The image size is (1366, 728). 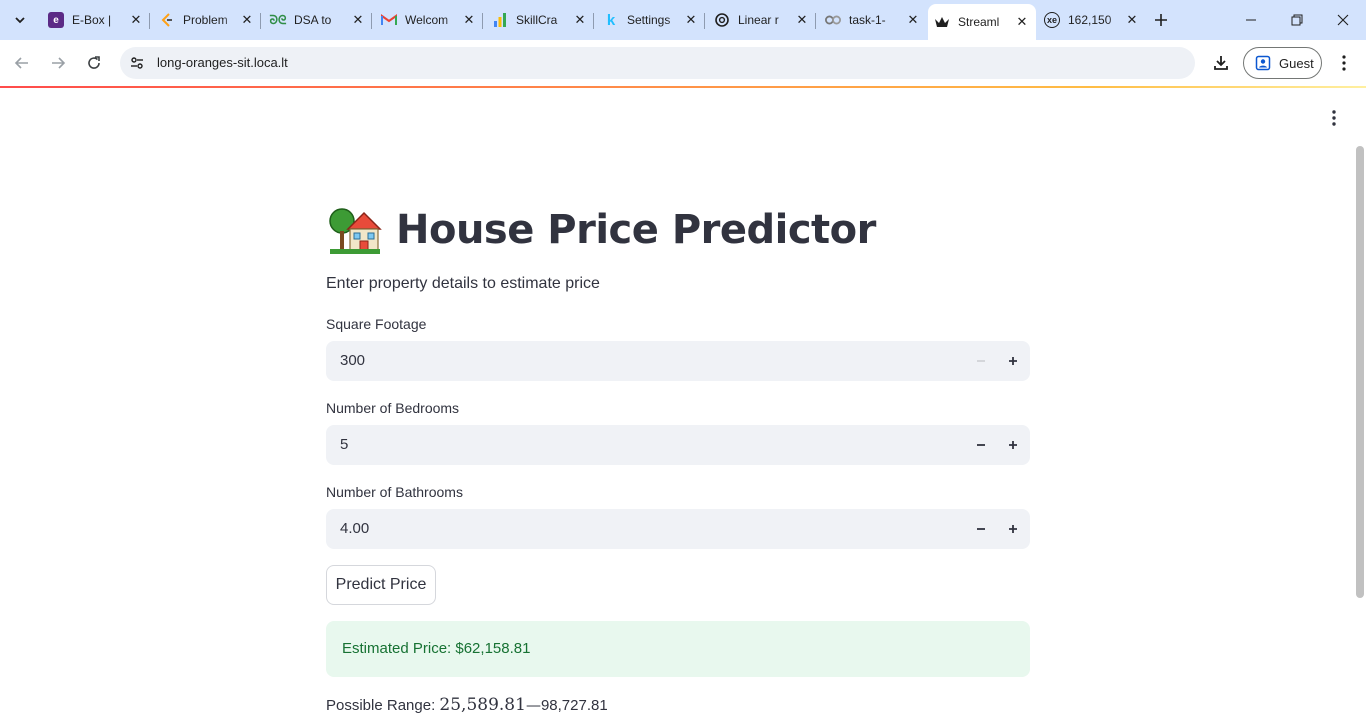 I want to click on range-dash: —, so click(x=533, y=705).